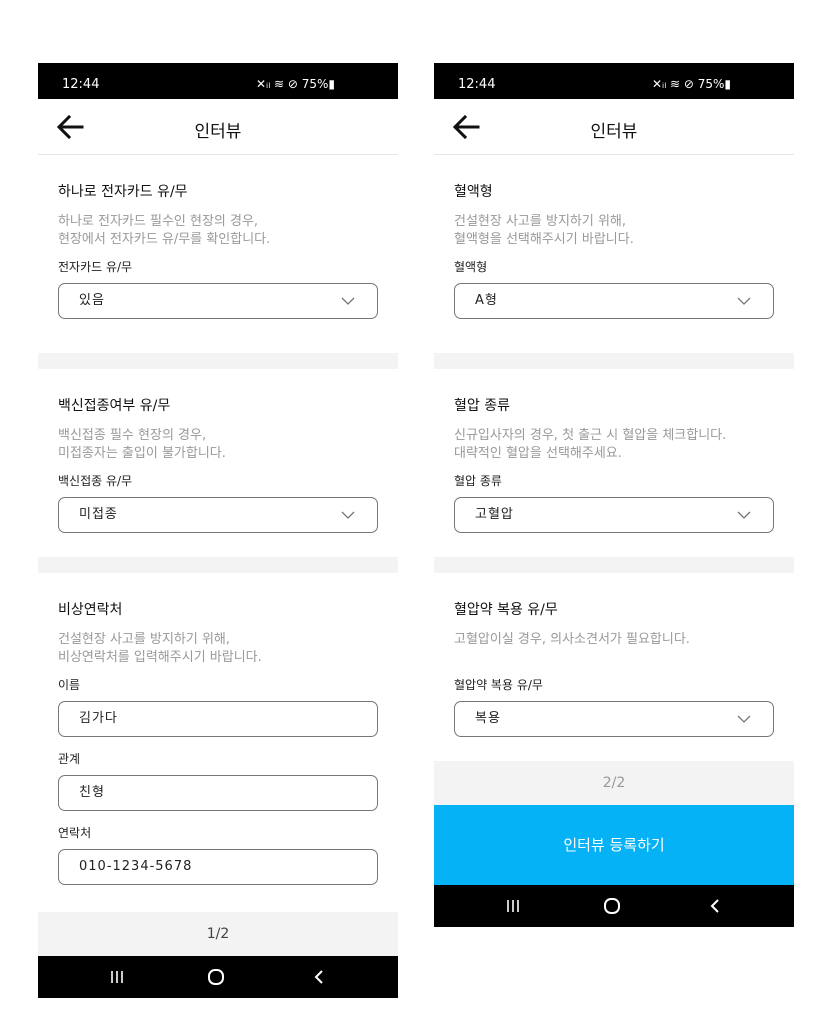 The image size is (838, 1029). I want to click on section-title: 혈액형, so click(473, 192).